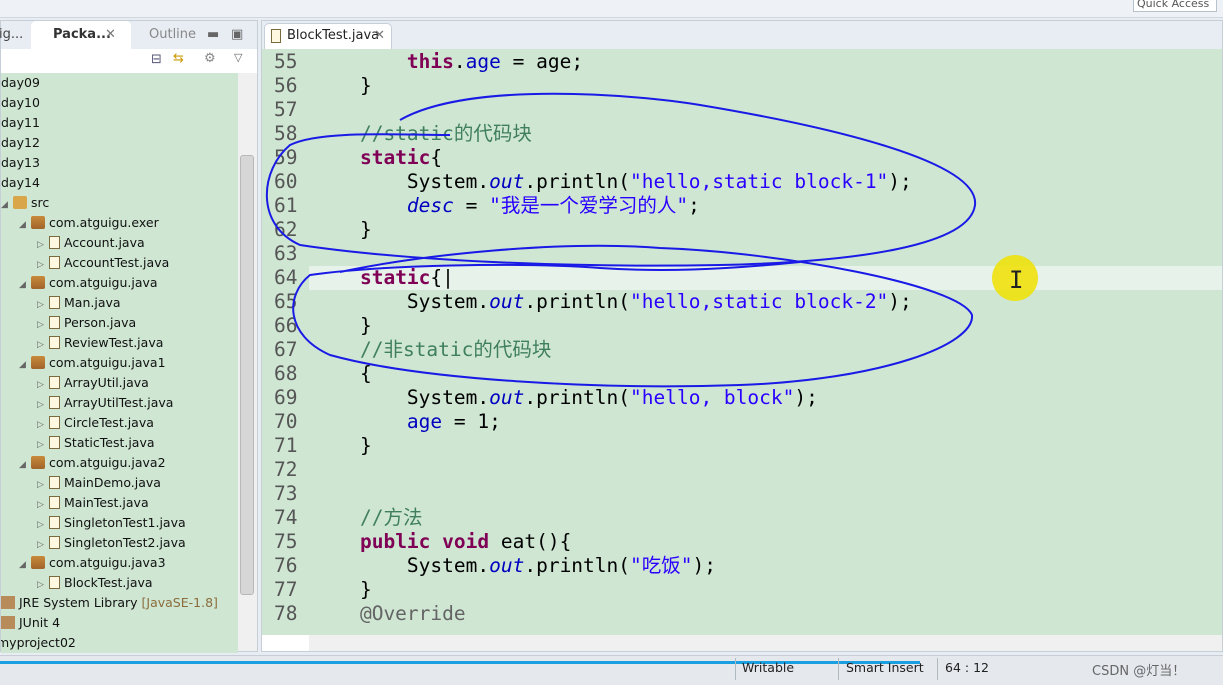 The width and height of the screenshot is (1223, 685). Describe the element at coordinates (237, 34) in the screenshot. I see `maximize-icon: ▣` at that location.